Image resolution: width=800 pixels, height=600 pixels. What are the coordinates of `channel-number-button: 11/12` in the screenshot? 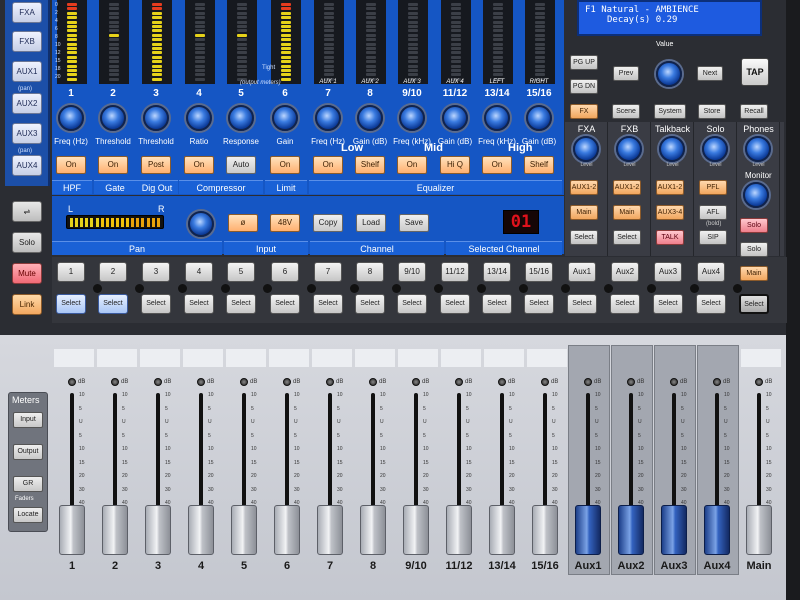 It's located at (455, 272).